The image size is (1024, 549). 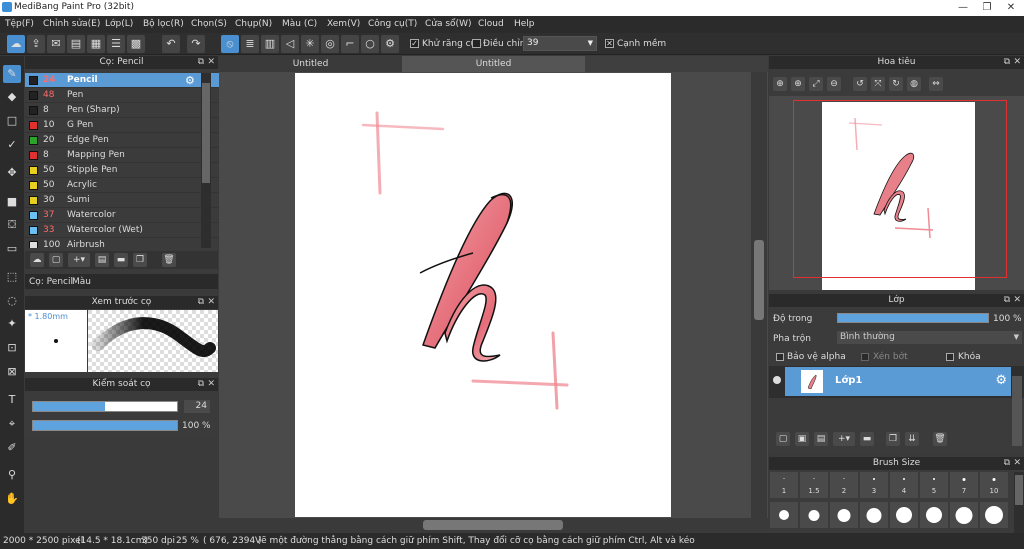 I want to click on brush-item: 8 Mapping Pen, so click(x=125, y=155).